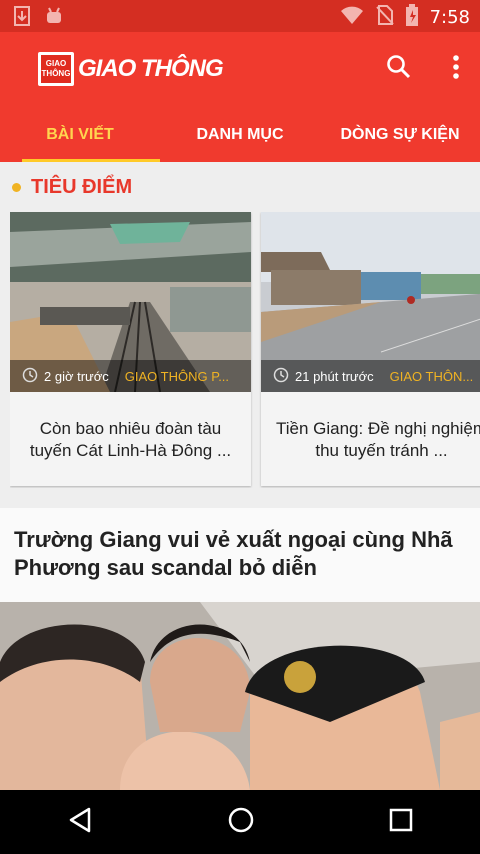  I want to click on wifi-icon, so click(352, 17).